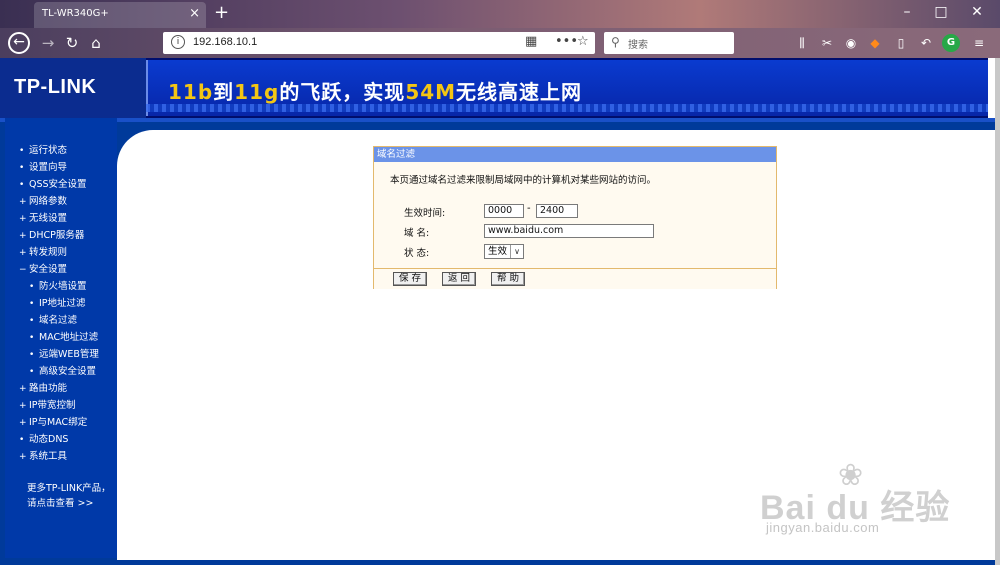 This screenshot has height=565, width=1000. Describe the element at coordinates (68, 371) in the screenshot. I see `sidebar-item-label: 高级安全设置` at that location.